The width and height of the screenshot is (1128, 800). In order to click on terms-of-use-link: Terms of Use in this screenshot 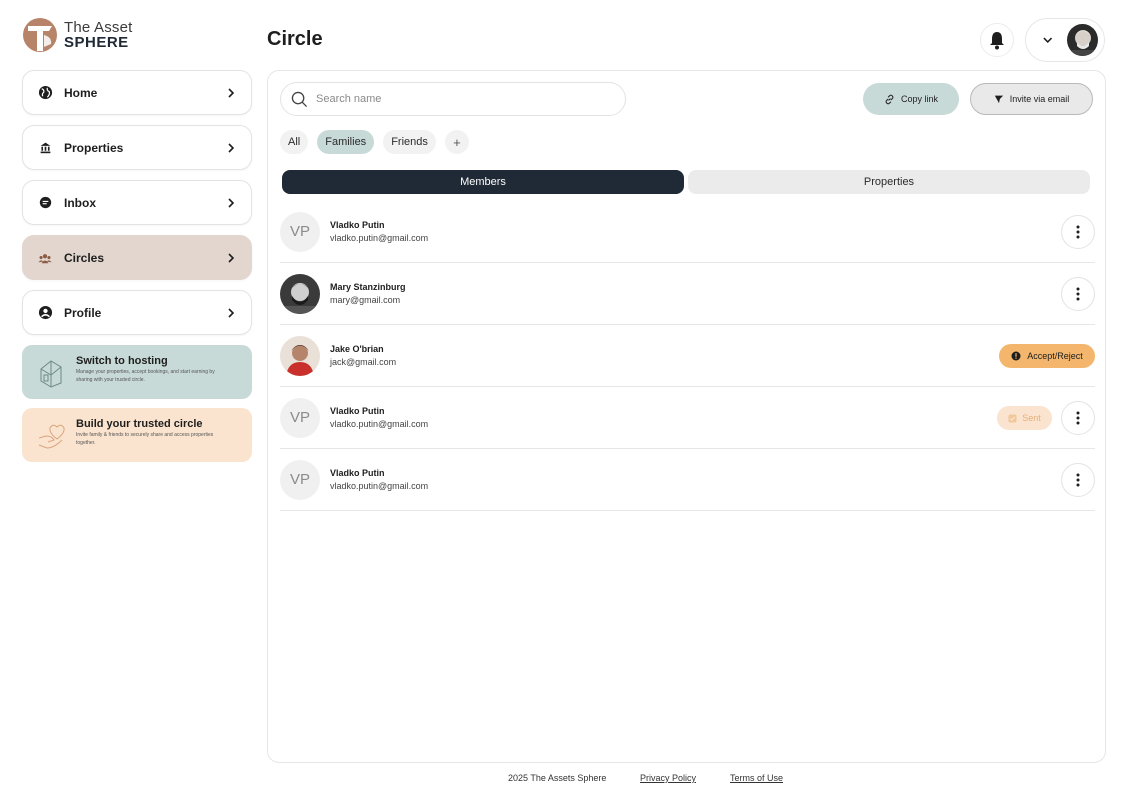, I will do `click(756, 778)`.